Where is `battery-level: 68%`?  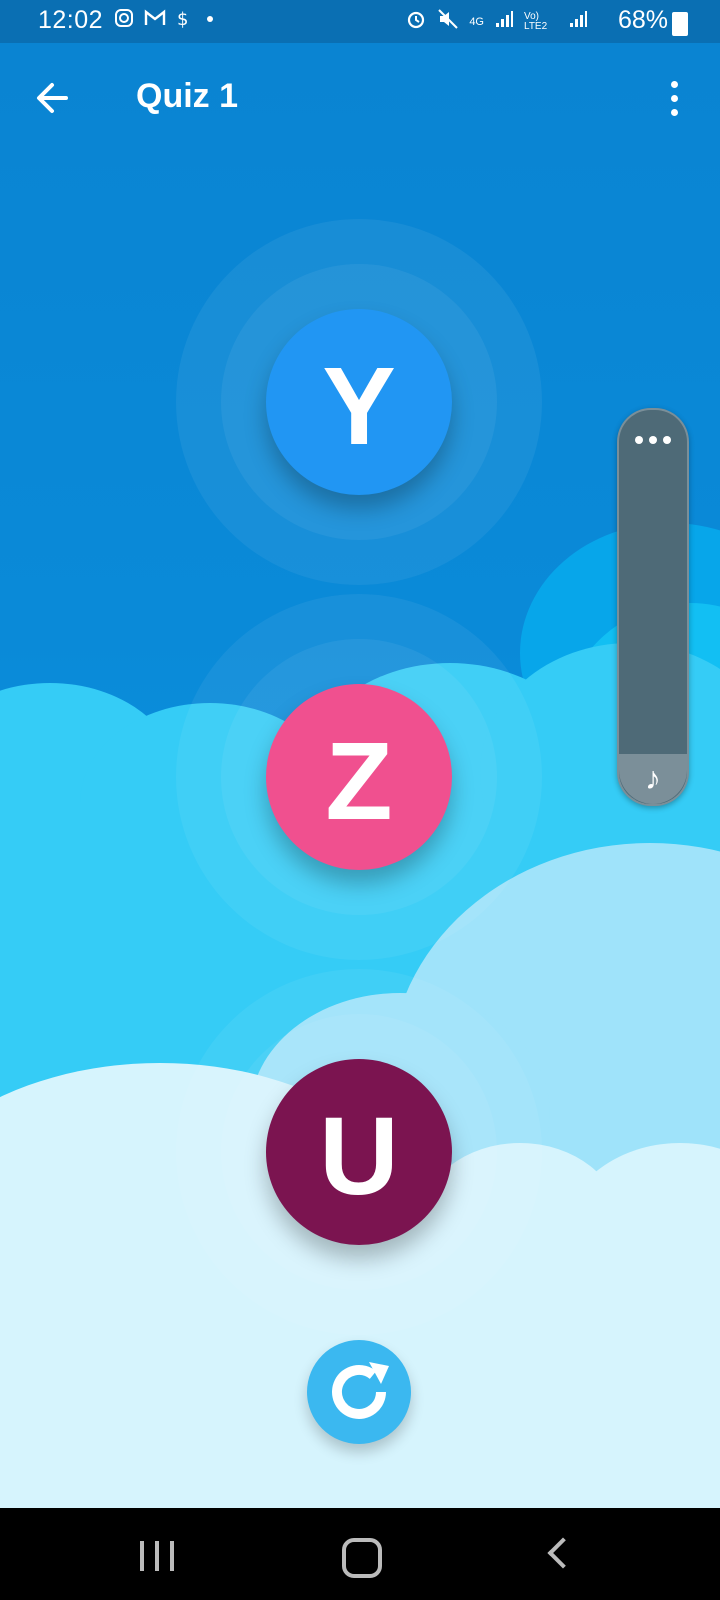
battery-level: 68% is located at coordinates (642, 20).